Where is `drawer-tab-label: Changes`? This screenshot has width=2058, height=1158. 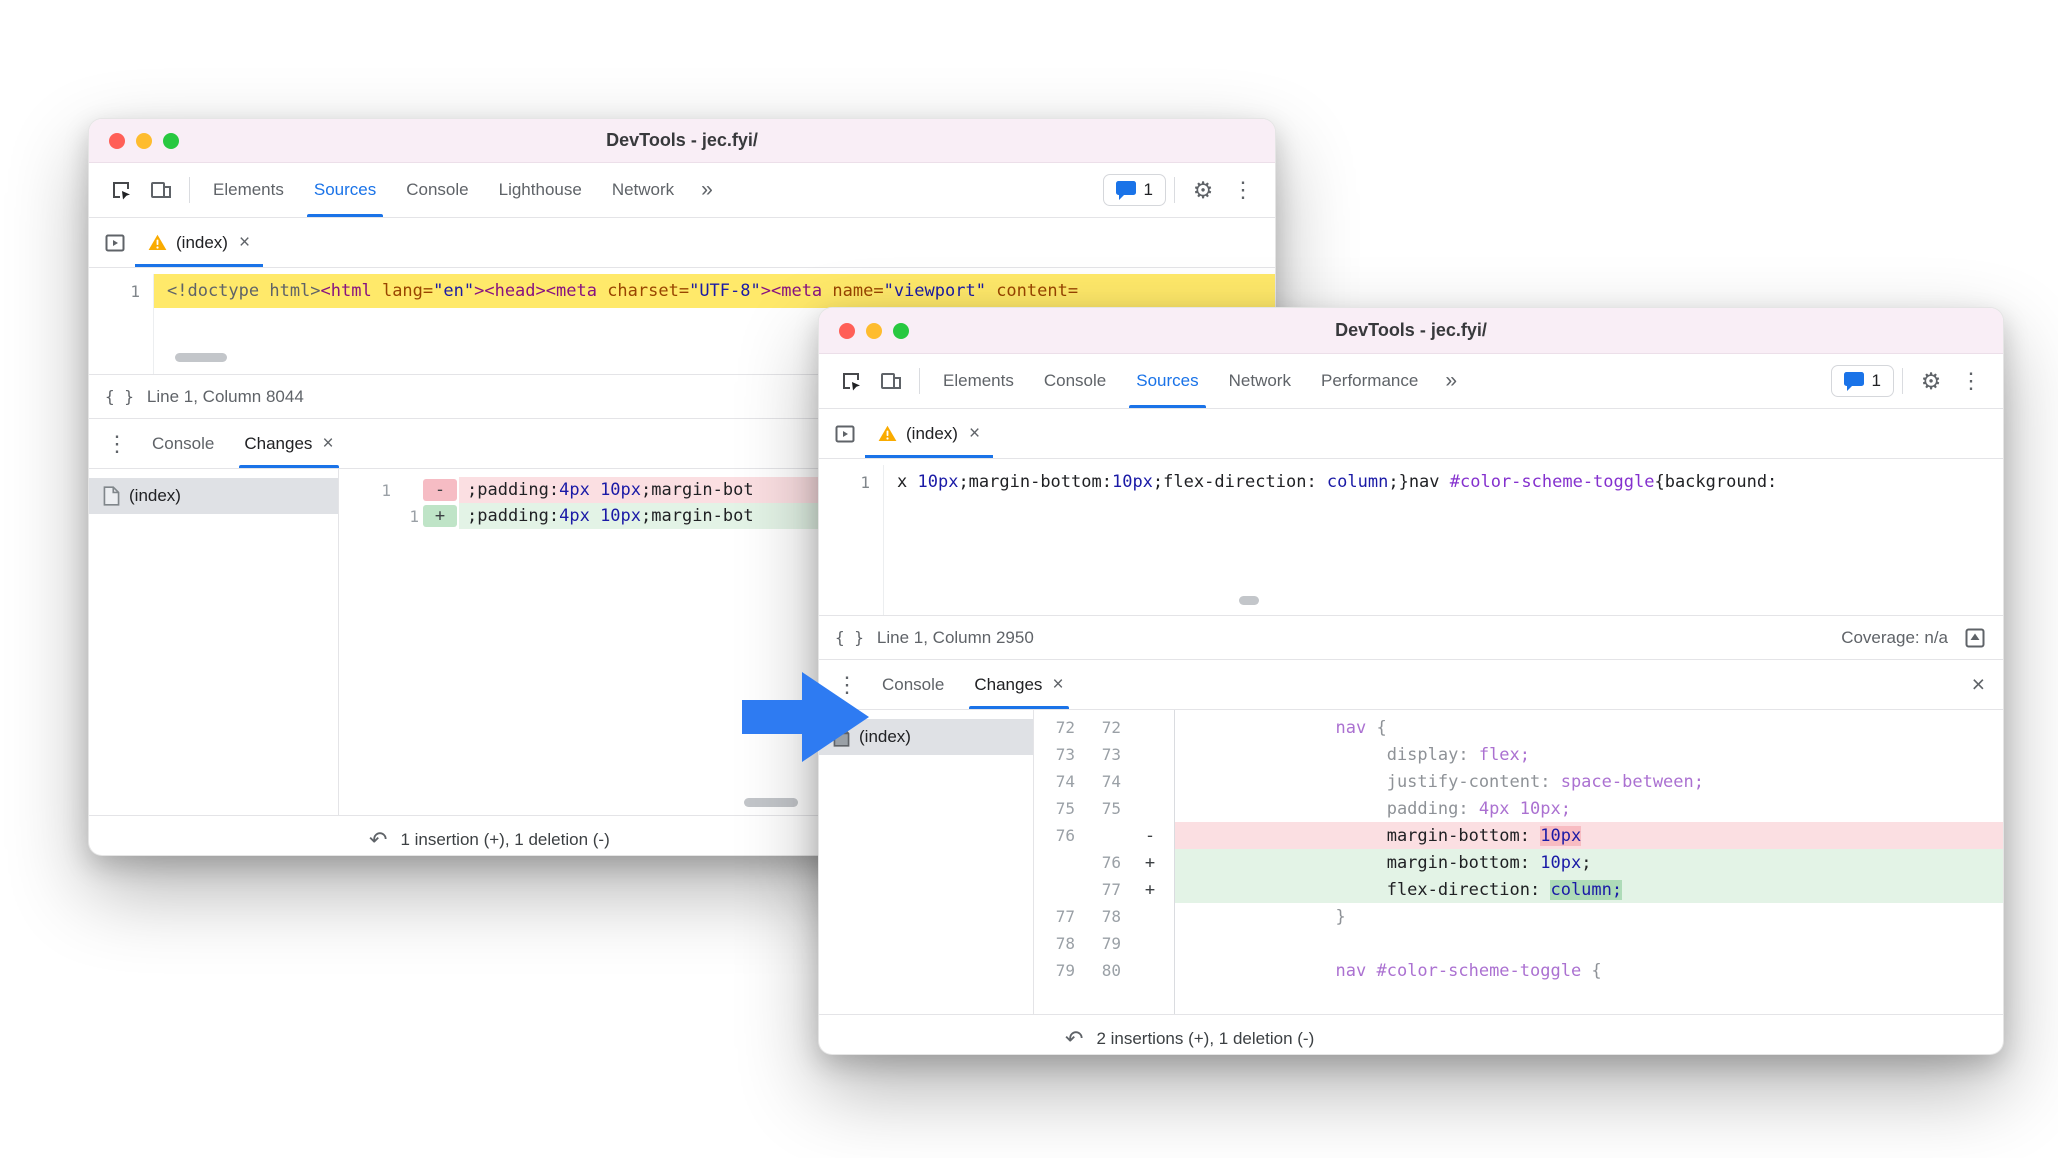
drawer-tab-label: Changes is located at coordinates (1008, 684).